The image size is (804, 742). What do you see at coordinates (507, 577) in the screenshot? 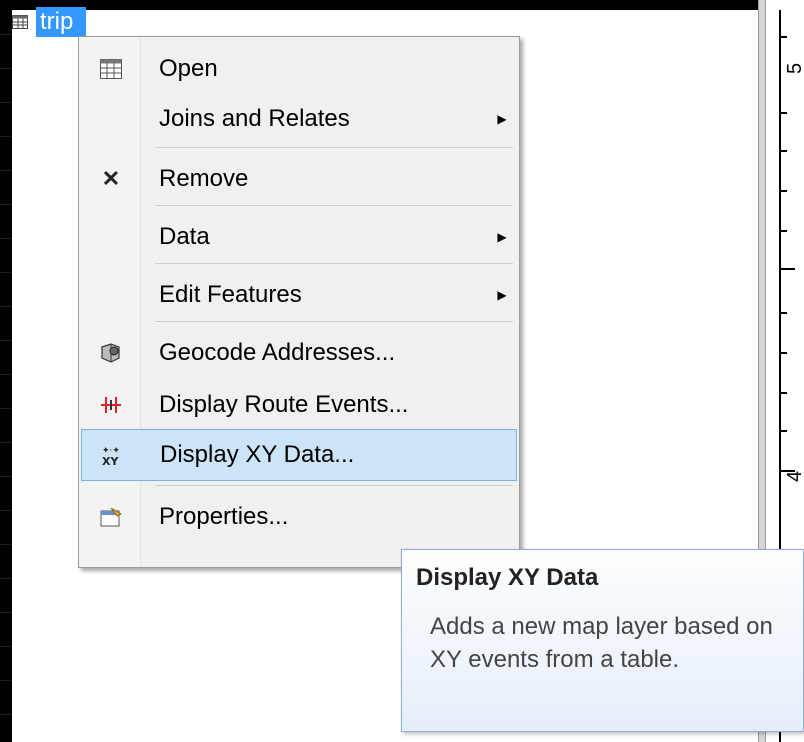
I see `tooltip-title: Display XY Data` at bounding box center [507, 577].